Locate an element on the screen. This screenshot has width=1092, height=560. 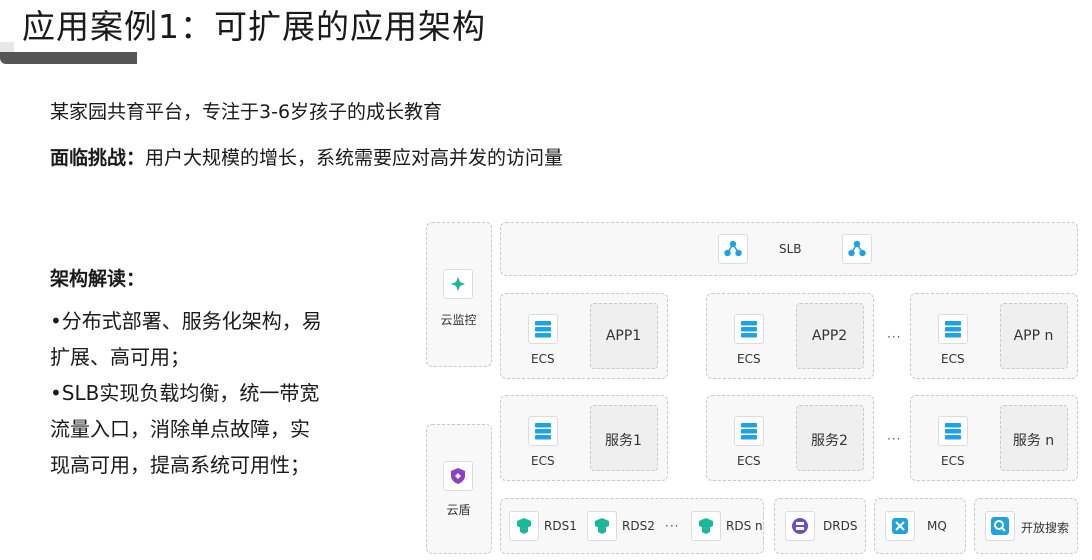
analysis-line: •分布式部署、服务化架构，易 is located at coordinates (186, 321).